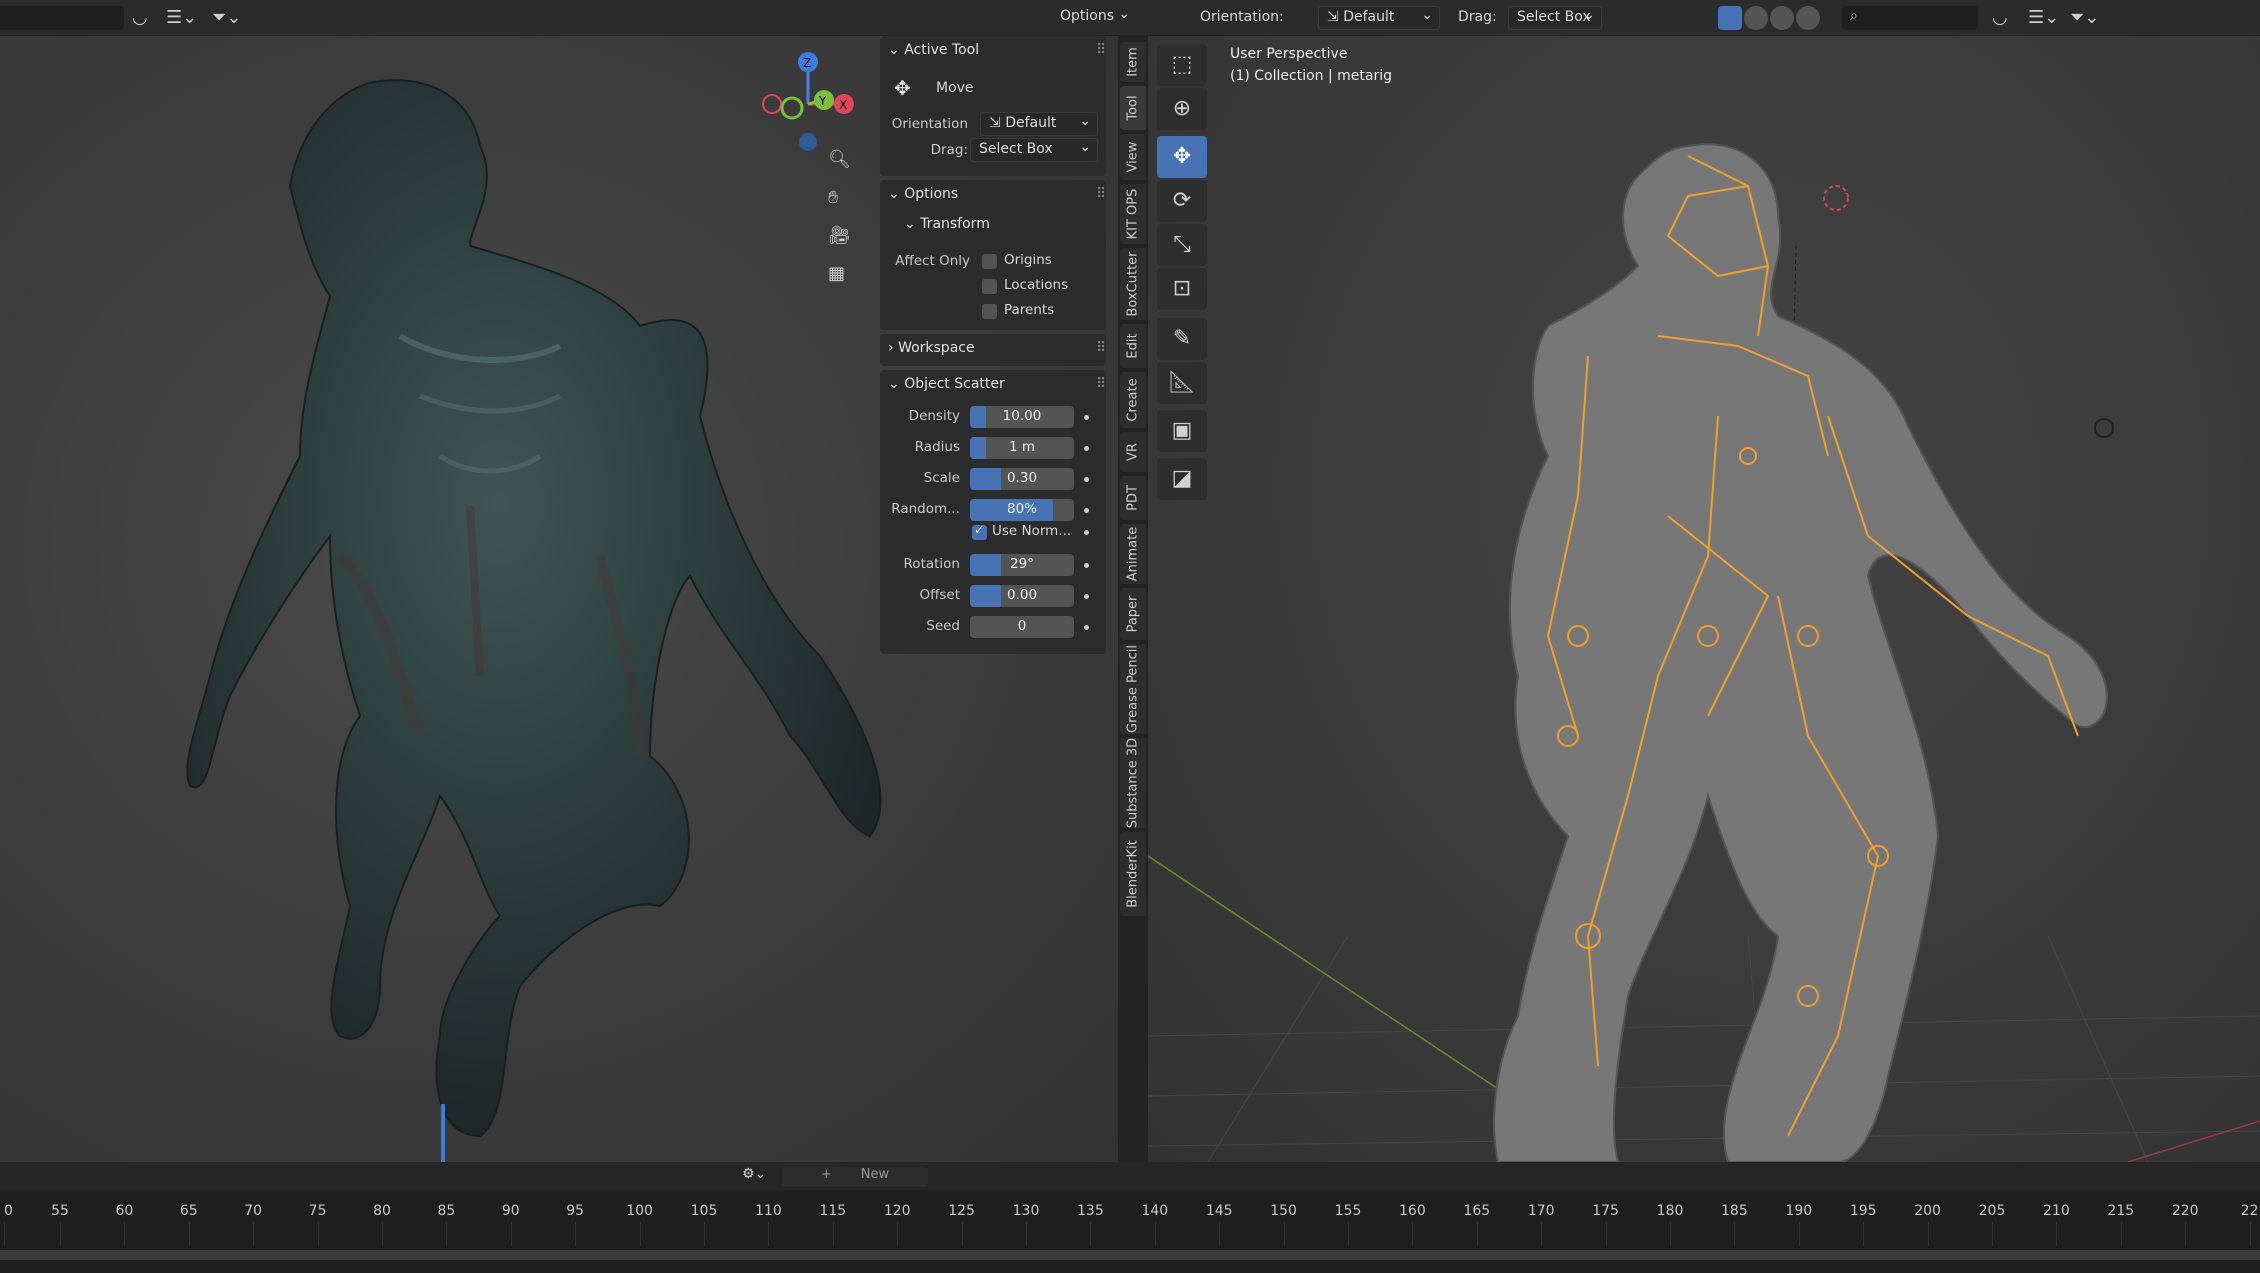  What do you see at coordinates (1133, 214) in the screenshot?
I see `tab-kit-ops: KIT OPS` at bounding box center [1133, 214].